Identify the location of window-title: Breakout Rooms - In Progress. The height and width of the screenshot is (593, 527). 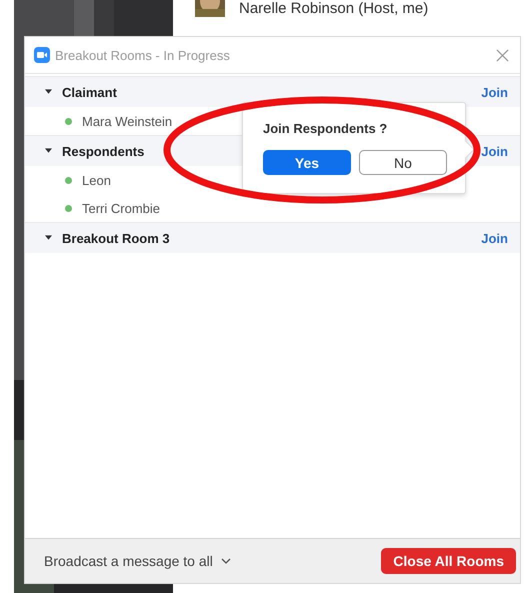
(143, 55).